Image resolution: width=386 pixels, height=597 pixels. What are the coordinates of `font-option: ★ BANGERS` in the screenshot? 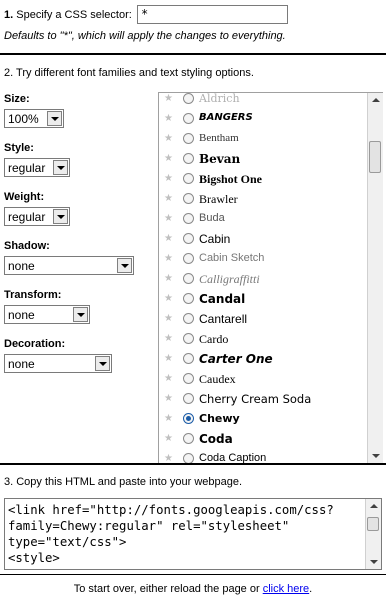 It's located at (263, 121).